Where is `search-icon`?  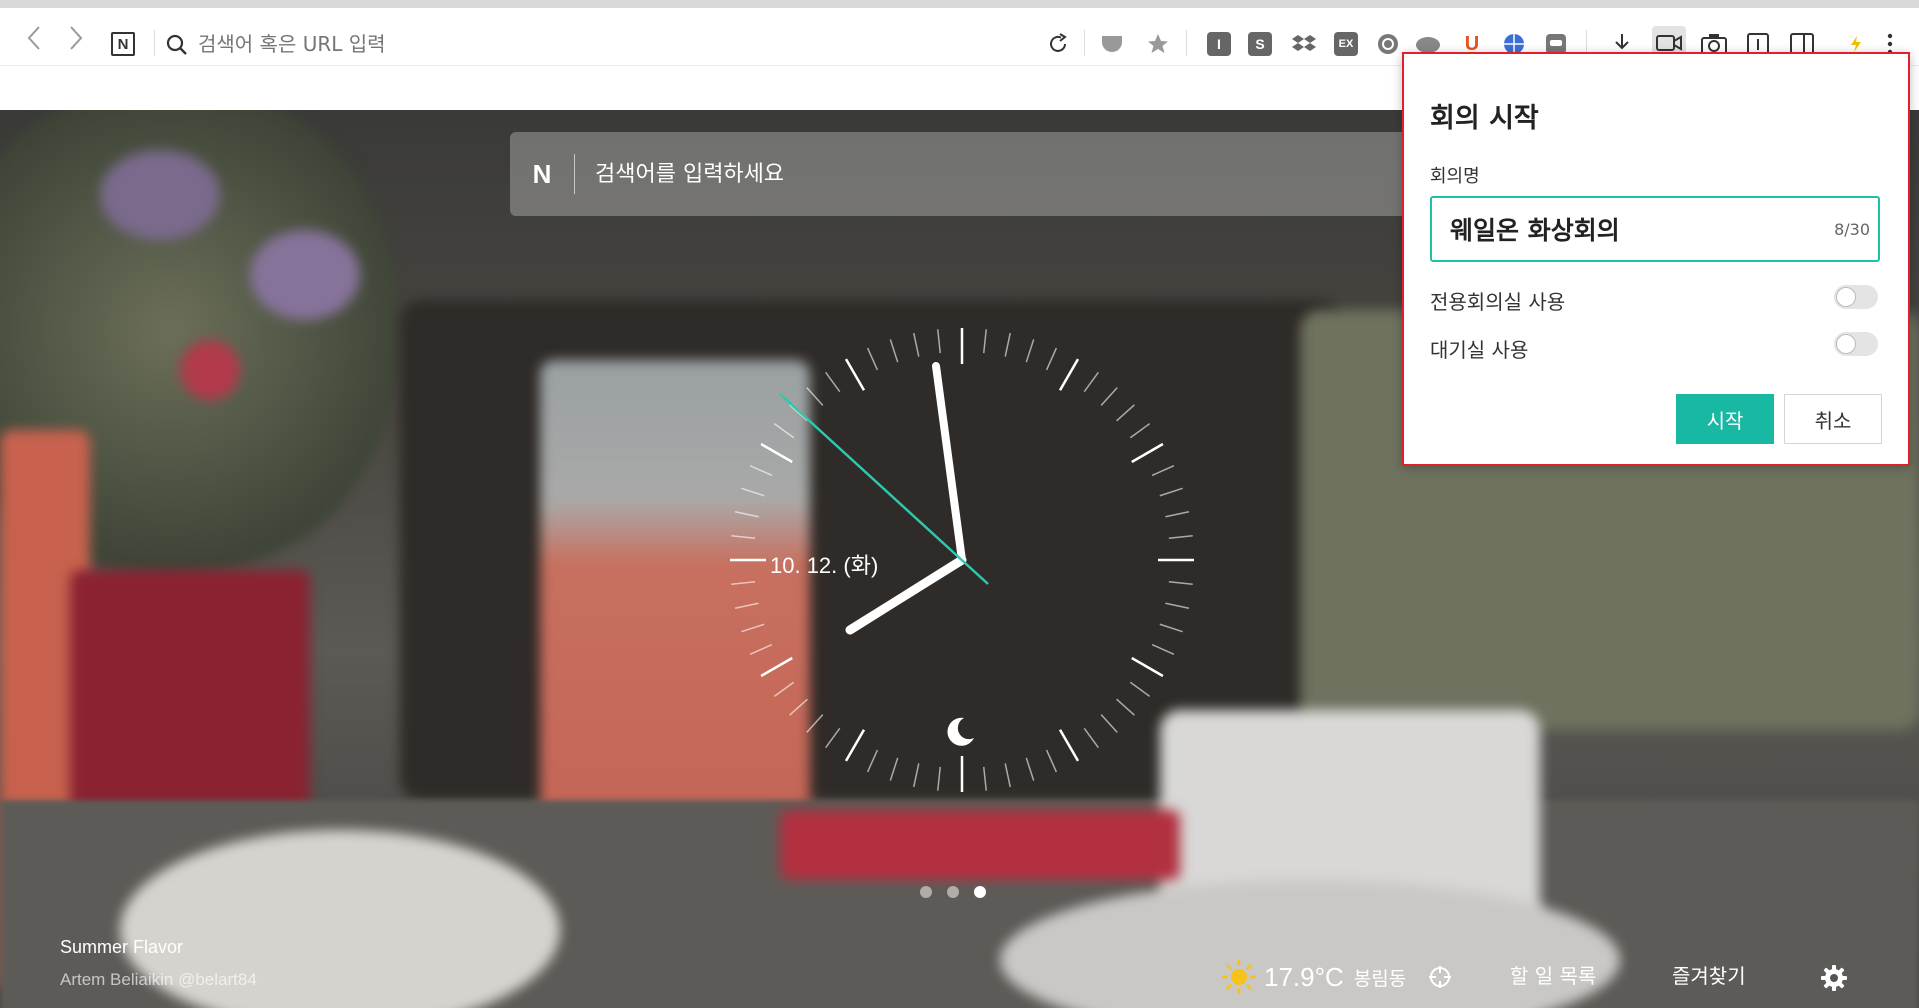
search-icon is located at coordinates (176, 44).